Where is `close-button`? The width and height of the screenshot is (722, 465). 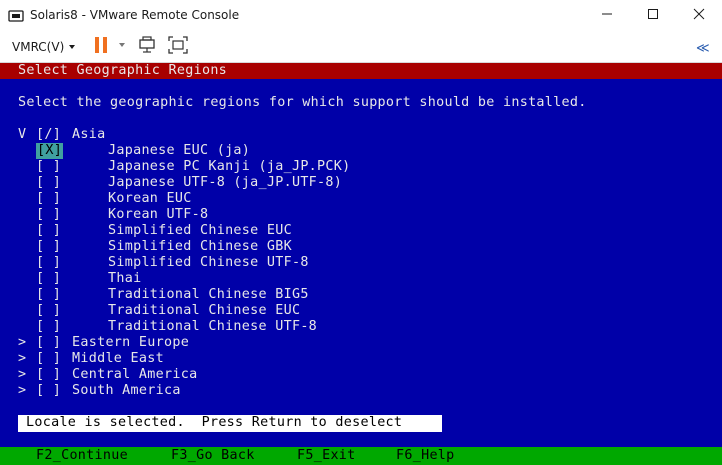 close-button is located at coordinates (699, 15).